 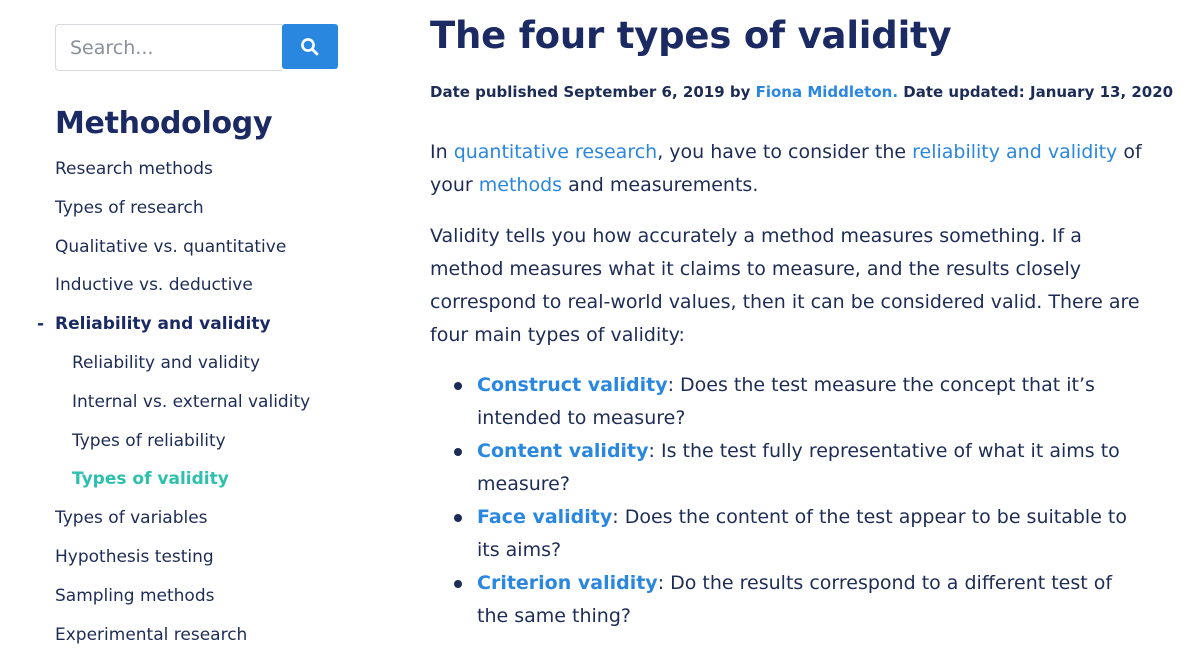 What do you see at coordinates (41, 324) in the screenshot?
I see `expanded-marker: -` at bounding box center [41, 324].